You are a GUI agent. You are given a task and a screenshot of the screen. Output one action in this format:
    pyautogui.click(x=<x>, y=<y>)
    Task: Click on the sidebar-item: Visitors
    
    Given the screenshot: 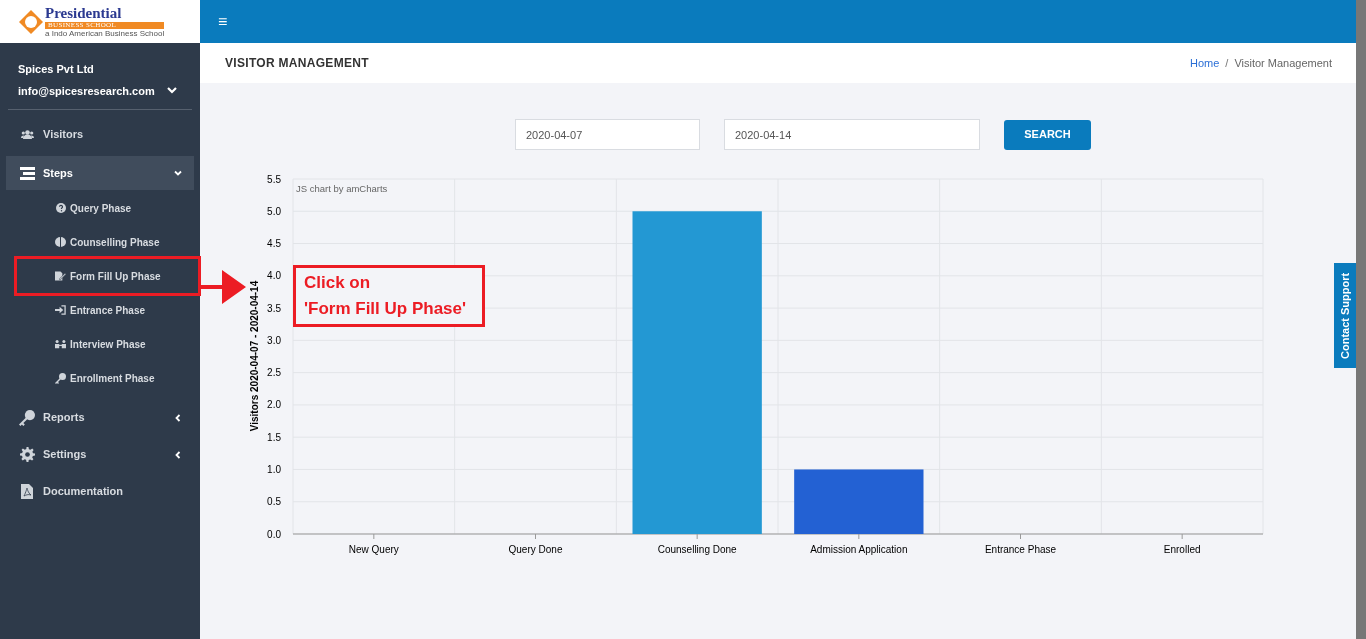 What is the action you would take?
    pyautogui.click(x=100, y=134)
    